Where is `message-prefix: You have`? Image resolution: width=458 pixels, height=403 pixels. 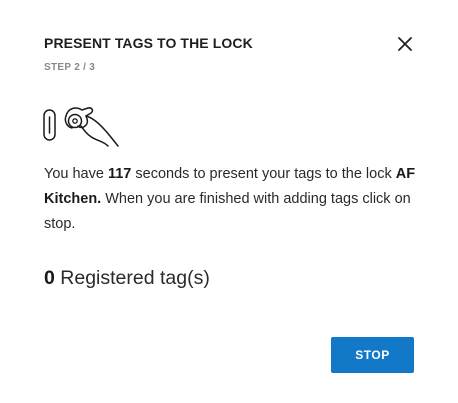 message-prefix: You have is located at coordinates (76, 174).